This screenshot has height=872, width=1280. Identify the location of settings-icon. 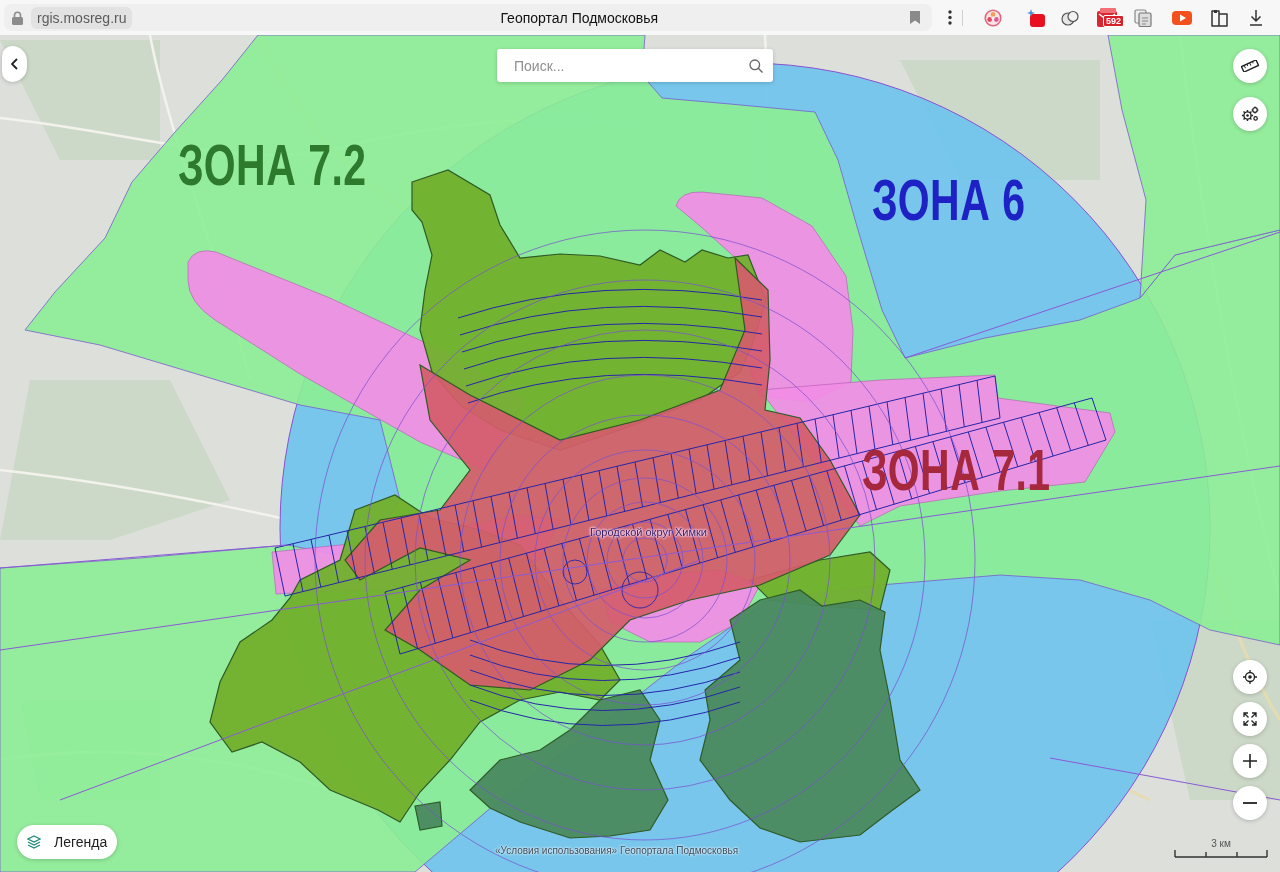
(1250, 114).